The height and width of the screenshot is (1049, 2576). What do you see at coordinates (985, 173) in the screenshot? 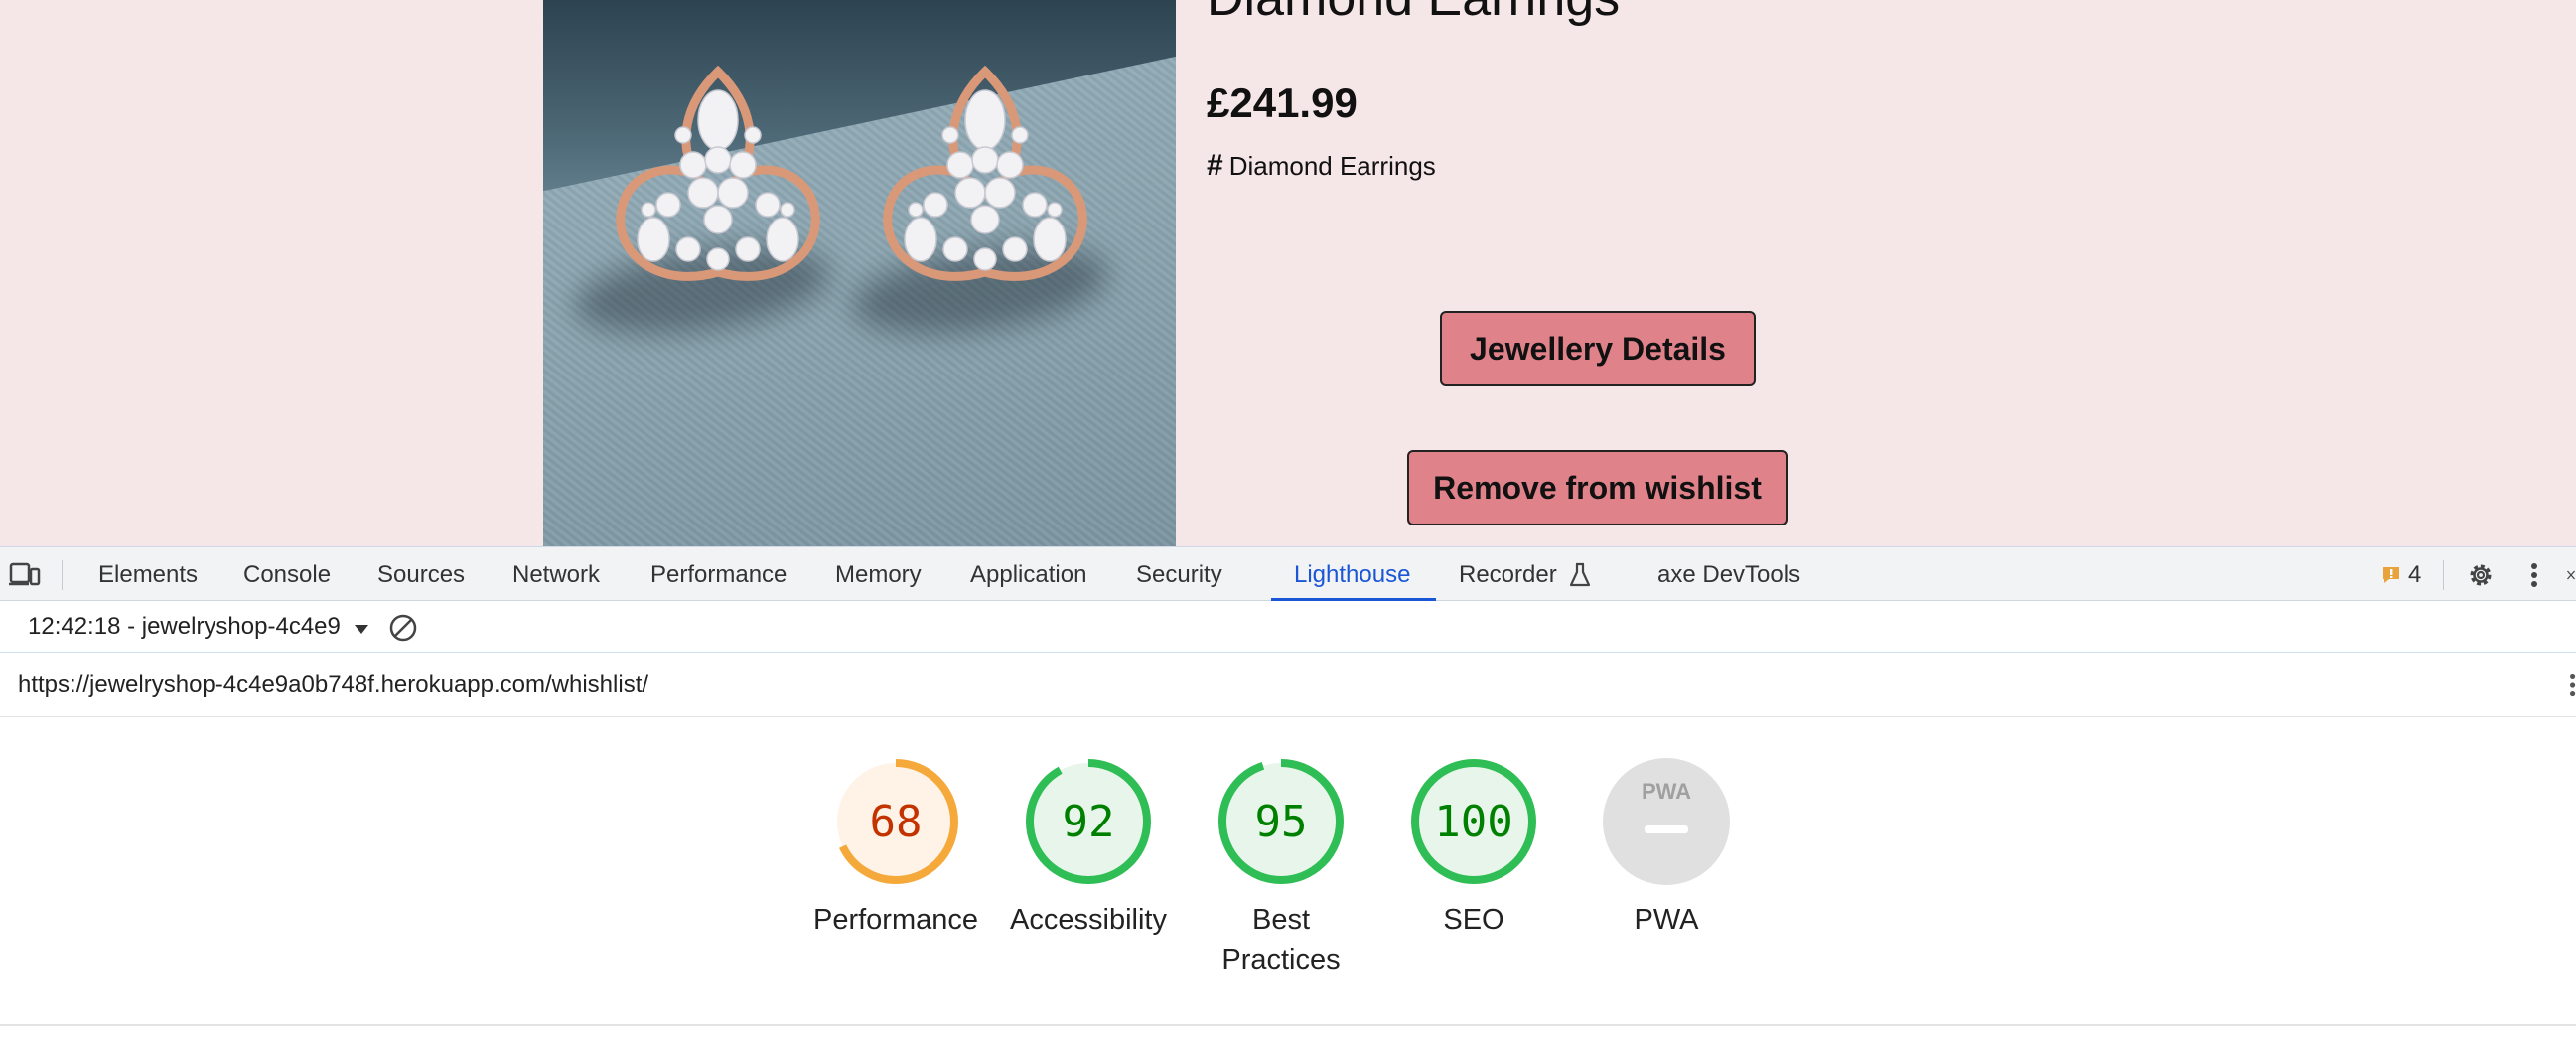
I see `earring-right` at bounding box center [985, 173].